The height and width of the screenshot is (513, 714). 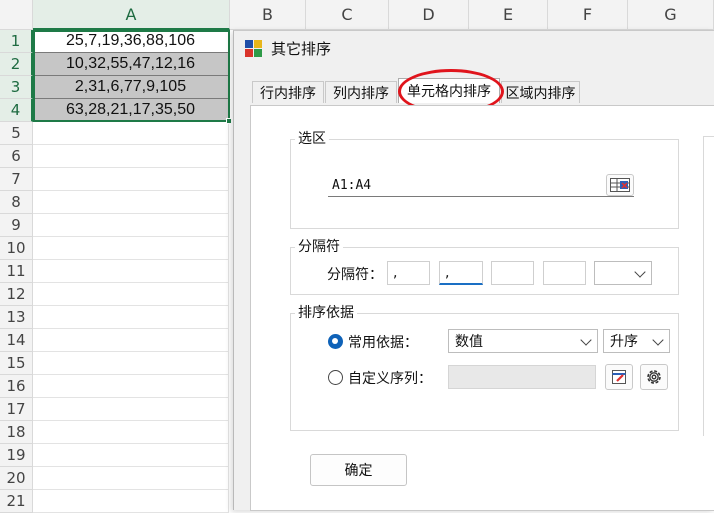 I want to click on row-header-10: 10, so click(x=16, y=248).